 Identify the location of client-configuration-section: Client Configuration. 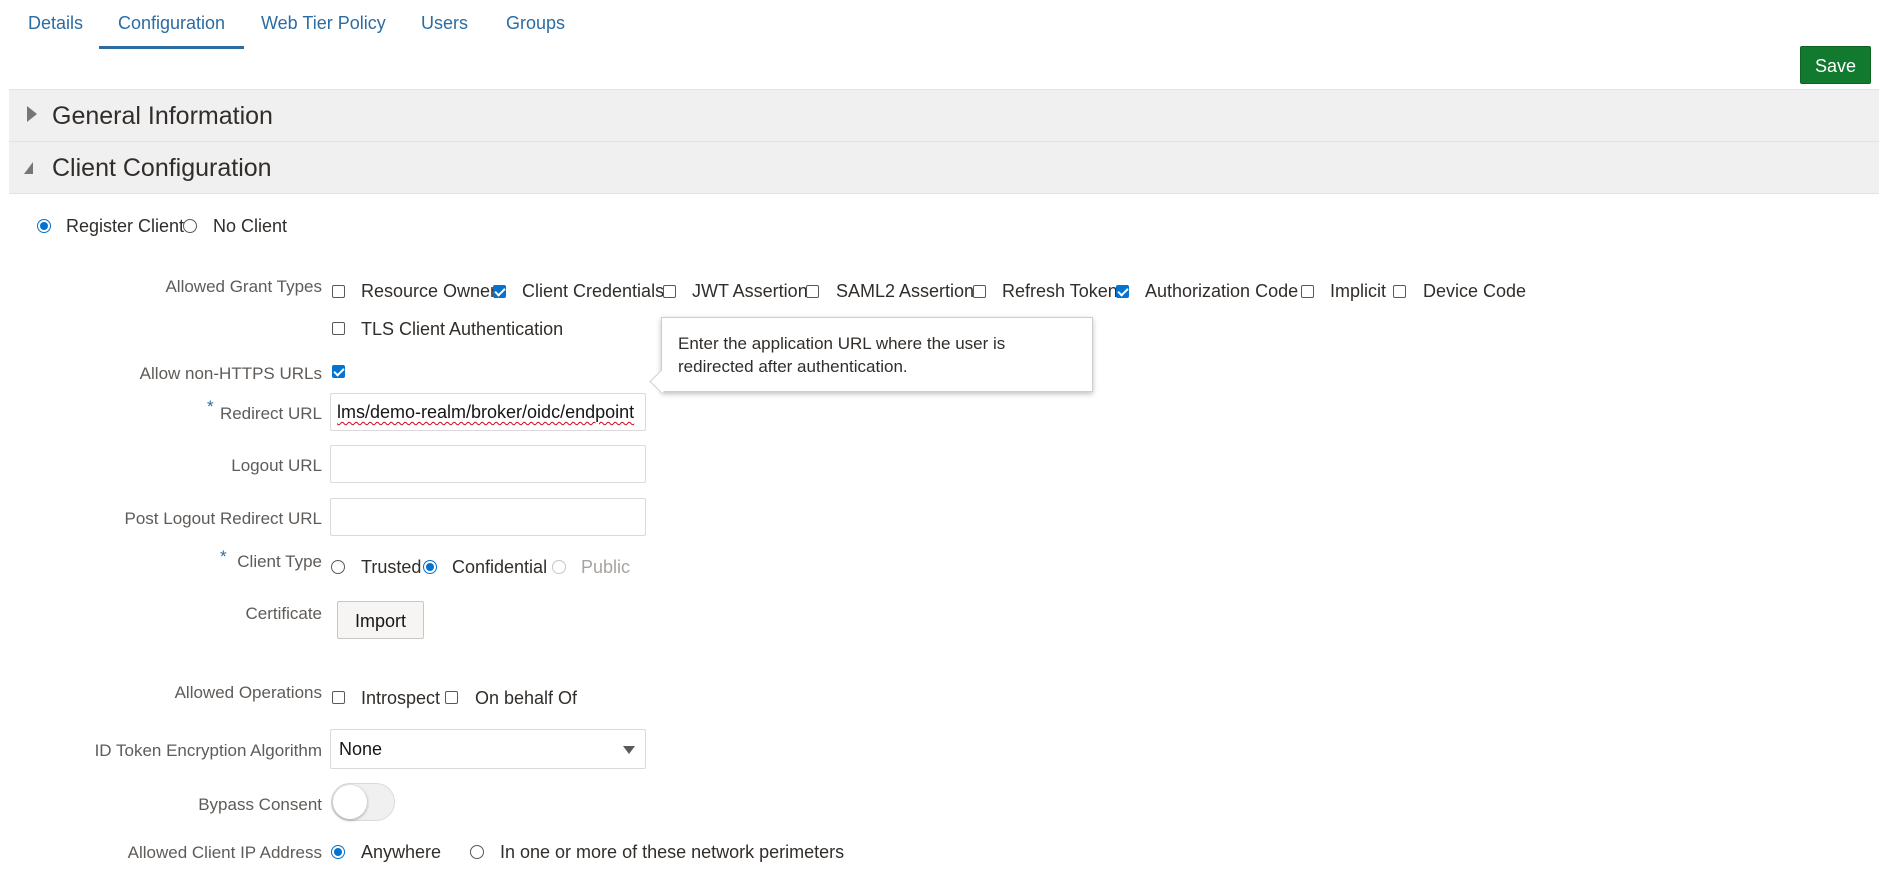
(944, 167).